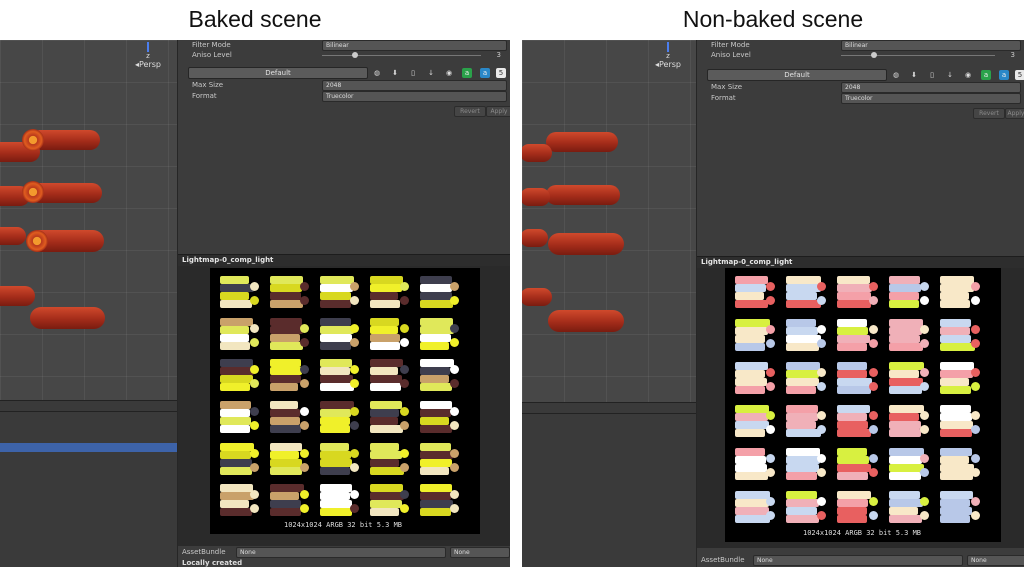  I want to click on selected-row, so click(88, 447).